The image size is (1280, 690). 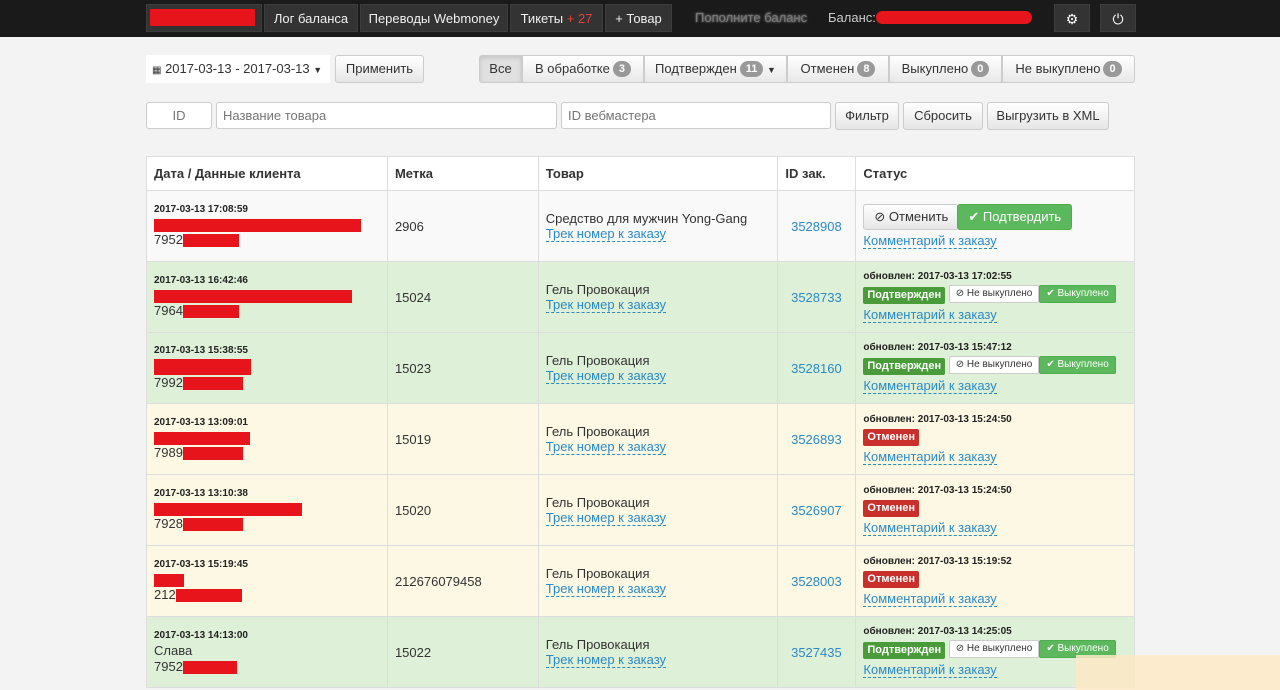 What do you see at coordinates (1048, 116) in the screenshot?
I see `export-xml-button: Выгрузить в XML` at bounding box center [1048, 116].